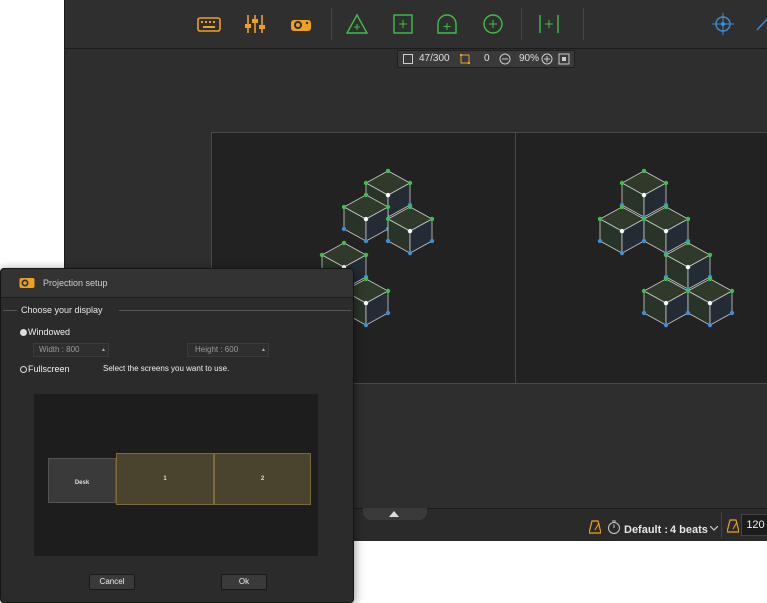 Image resolution: width=767 pixels, height=603 pixels. Describe the element at coordinates (209, 24) in the screenshot. I see `keyboard-icon` at that location.